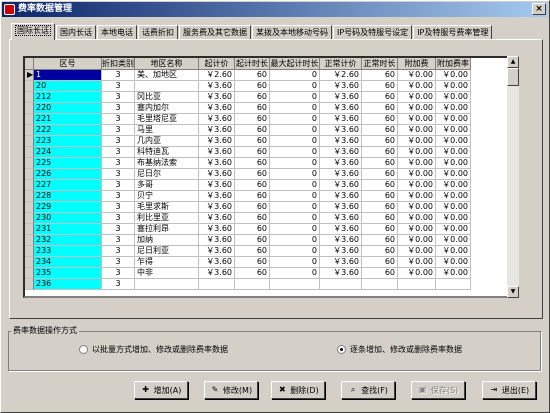 Image resolution: width=550 pixels, height=413 pixels. I want to click on column-header: 附加费率, so click(453, 64).